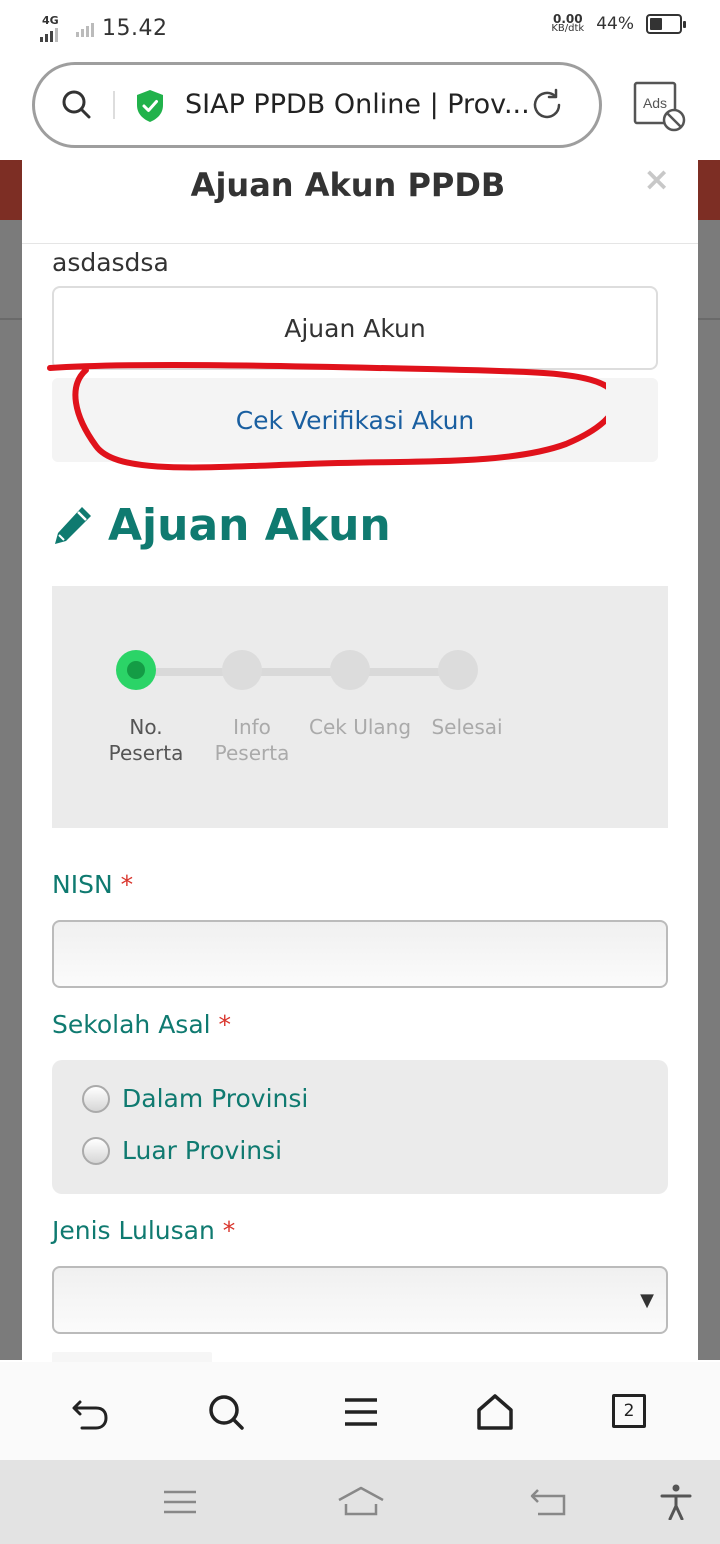  What do you see at coordinates (110, 262) in the screenshot?
I see `previous-text: asdasdsa` at bounding box center [110, 262].